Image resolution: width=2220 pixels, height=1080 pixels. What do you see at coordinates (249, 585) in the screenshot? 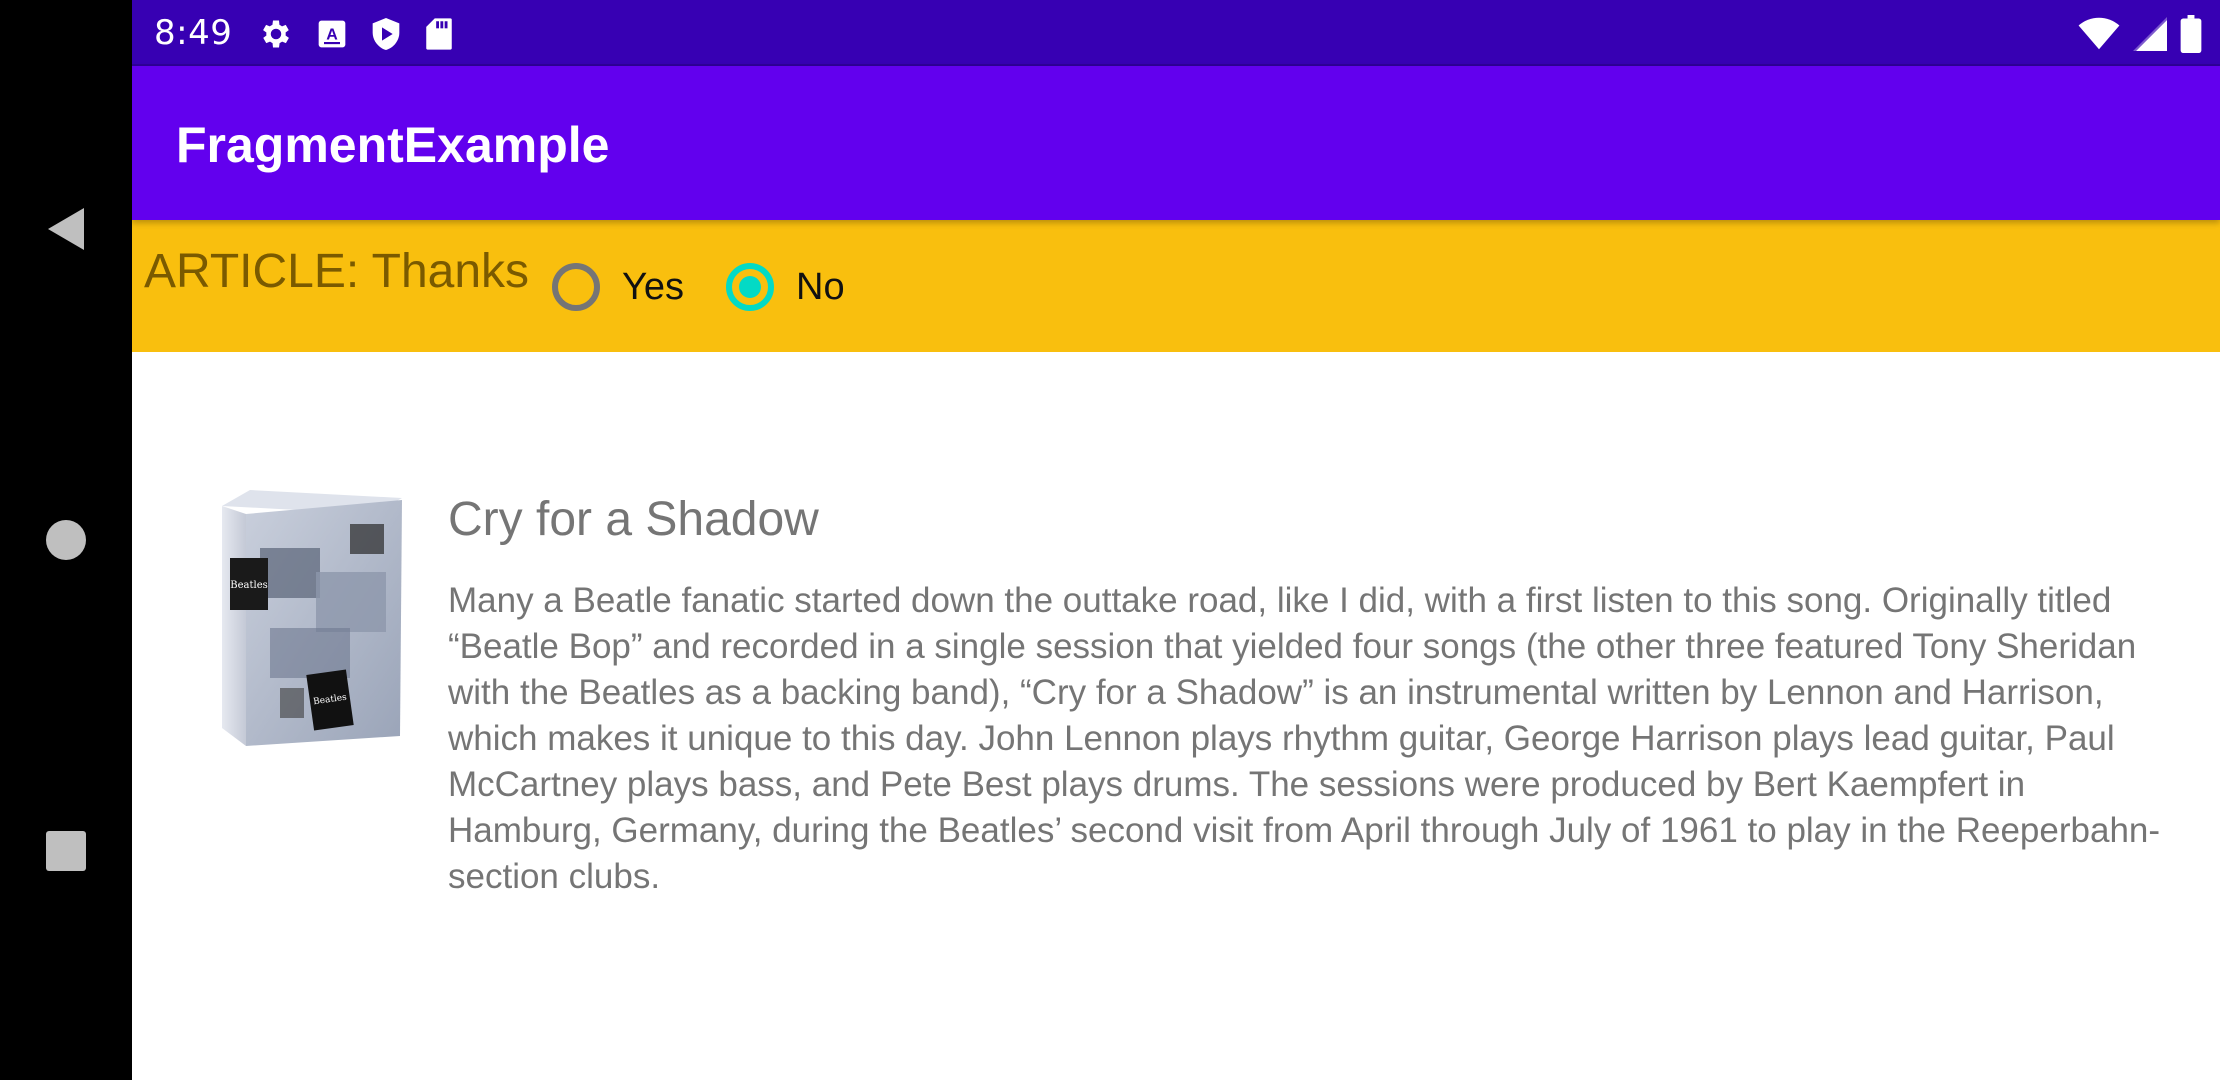
I see `svg-text: Beatles` at bounding box center [249, 585].